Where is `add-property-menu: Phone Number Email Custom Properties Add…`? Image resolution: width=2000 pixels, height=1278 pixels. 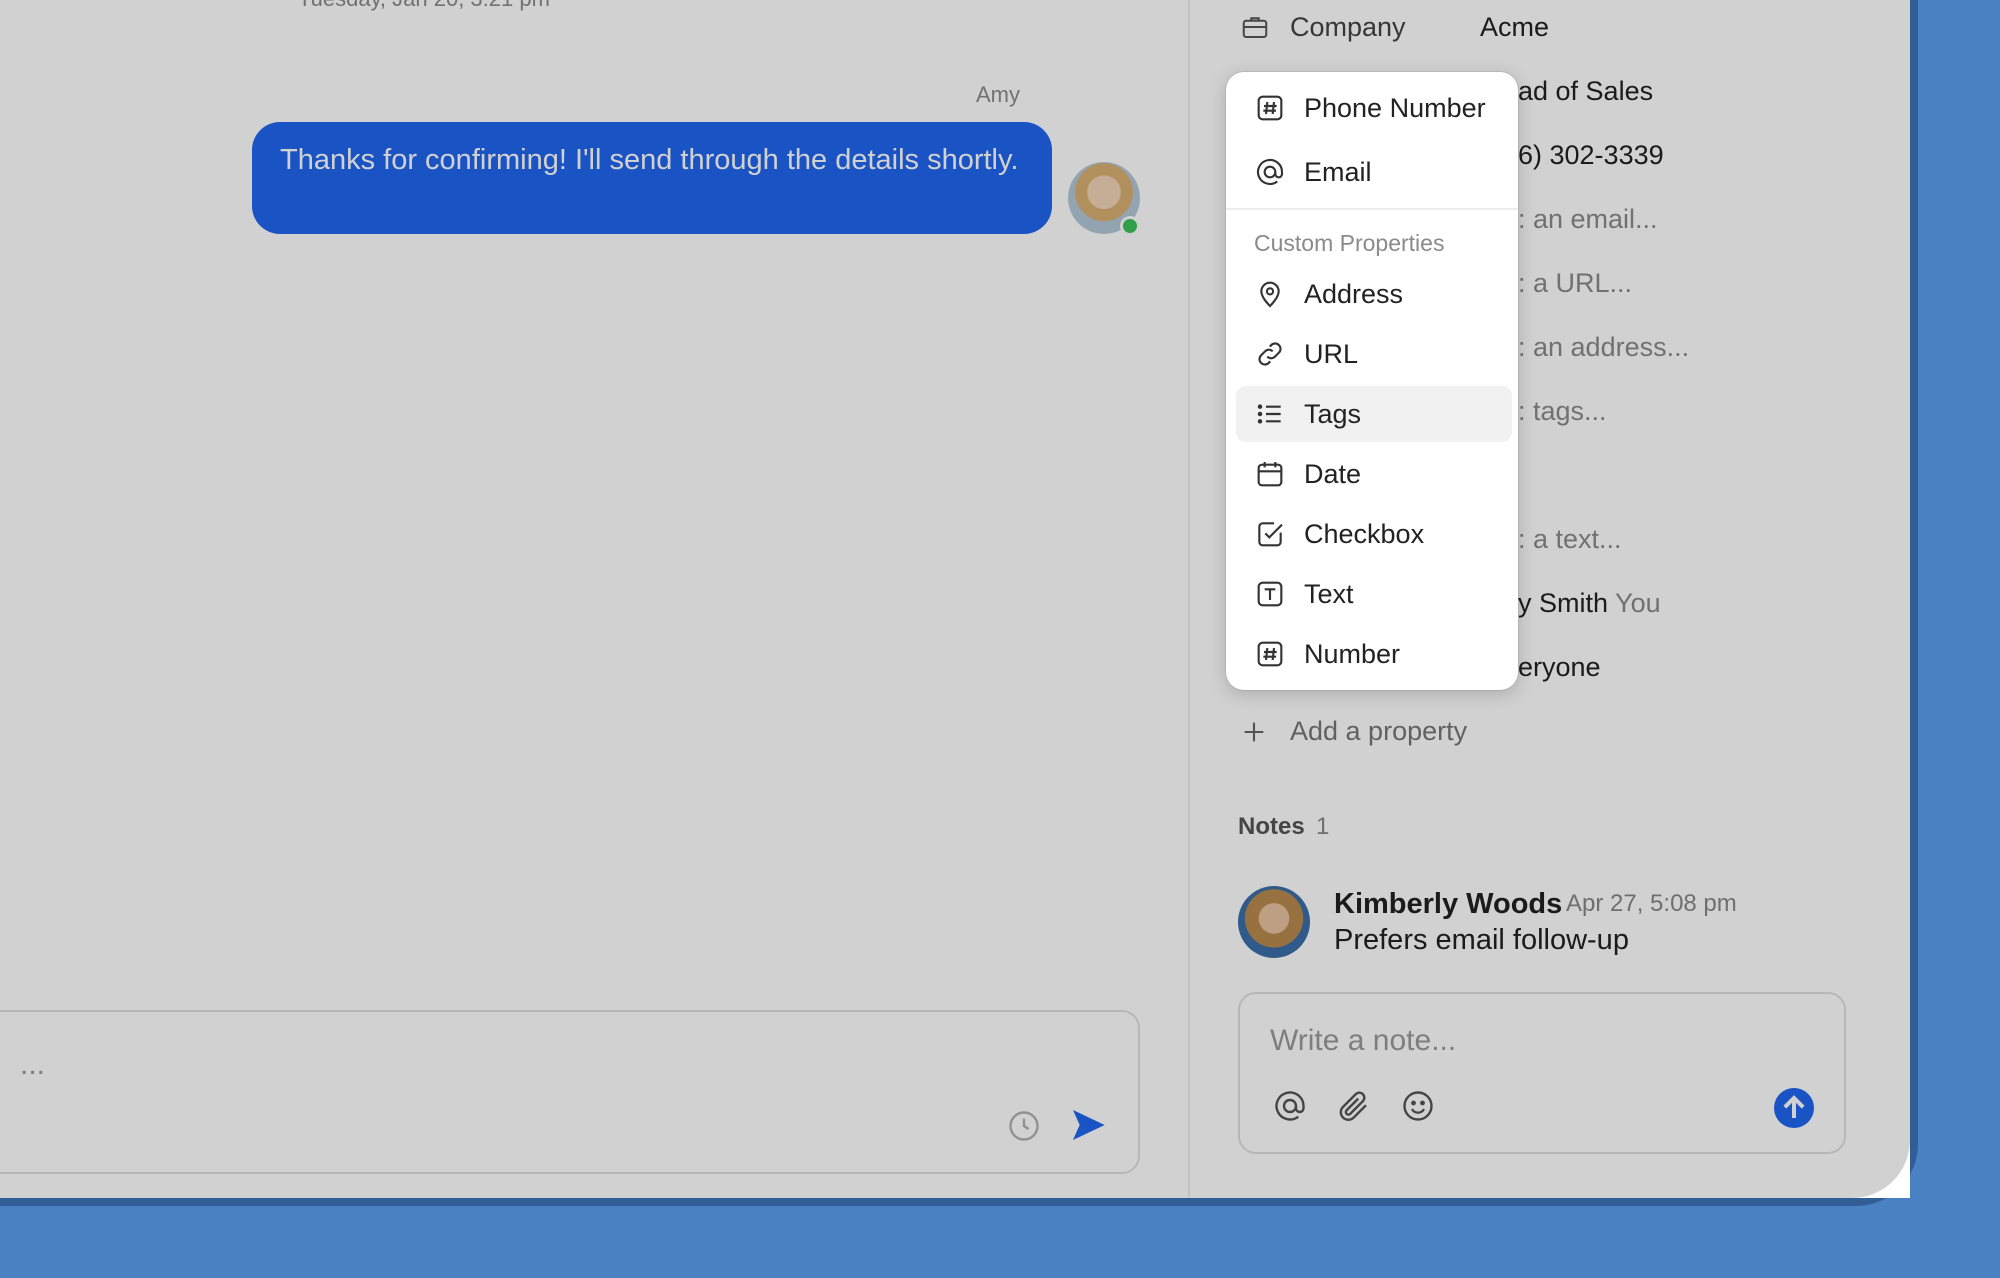
add-property-menu: Phone Number Email Custom Properties Add… is located at coordinates (1372, 381).